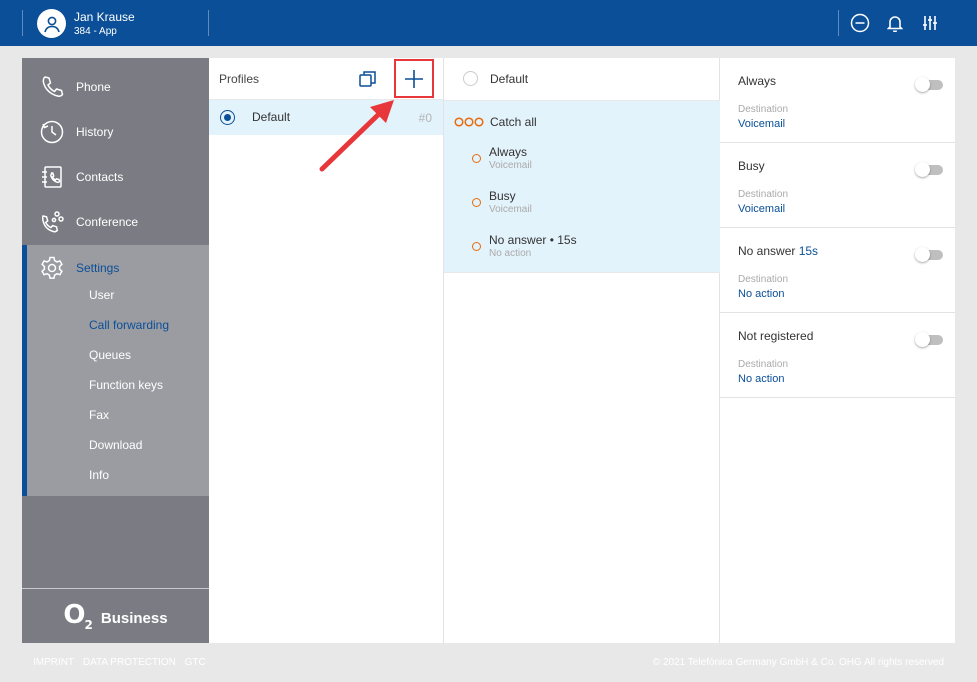 This screenshot has width=977, height=682. What do you see at coordinates (929, 84) in the screenshot?
I see `forward-toggle-always` at bounding box center [929, 84].